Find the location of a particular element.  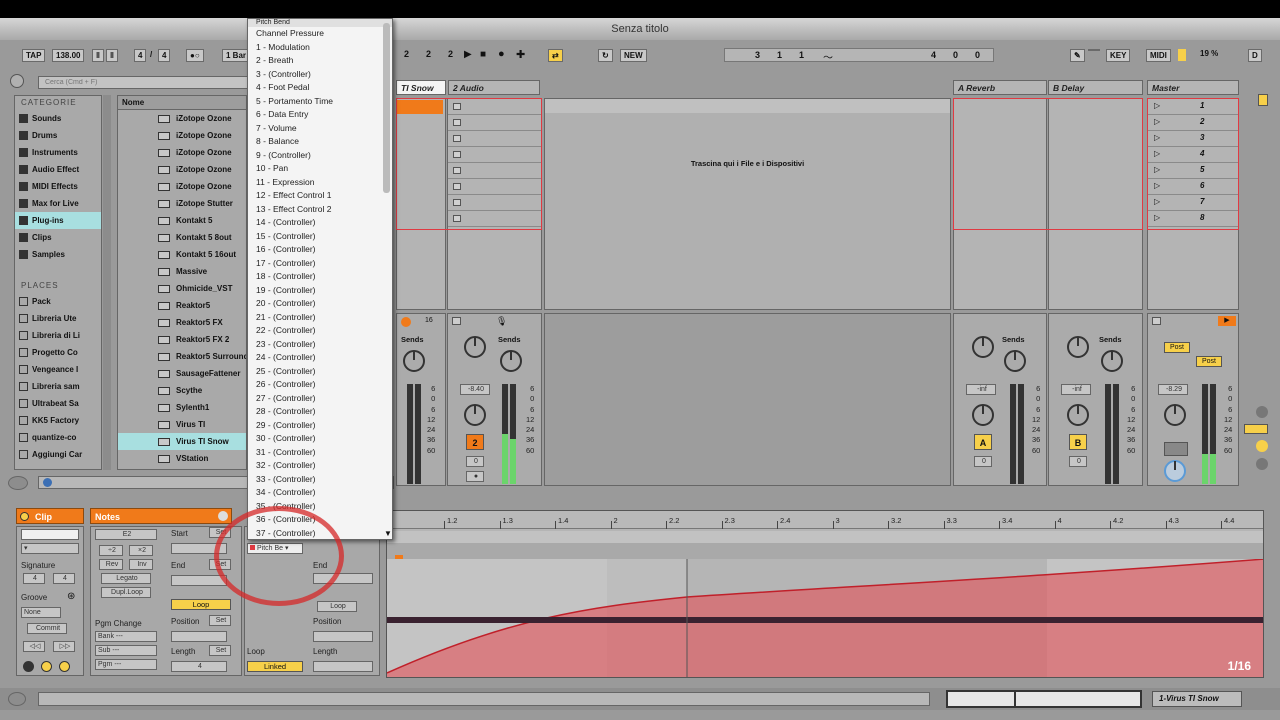

reverse-button: Rev is located at coordinates (111, 564).